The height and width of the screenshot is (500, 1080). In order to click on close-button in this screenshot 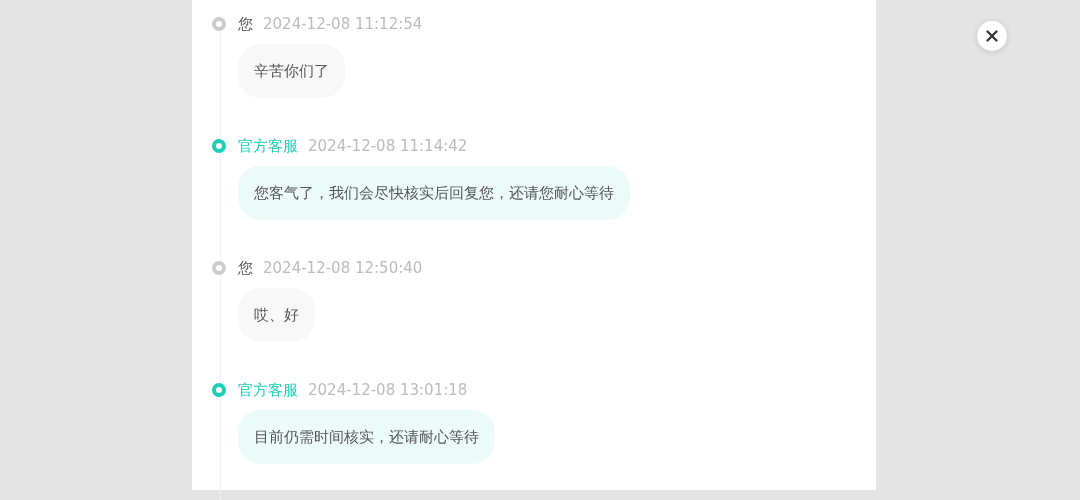, I will do `click(992, 36)`.